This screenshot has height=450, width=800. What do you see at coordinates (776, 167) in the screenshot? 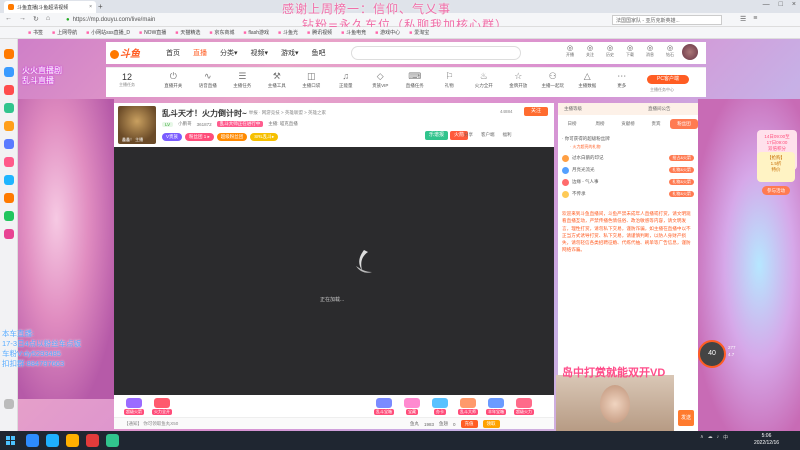
I see `promo-card: 【抢购】 1.5折 特价` at bounding box center [776, 167].